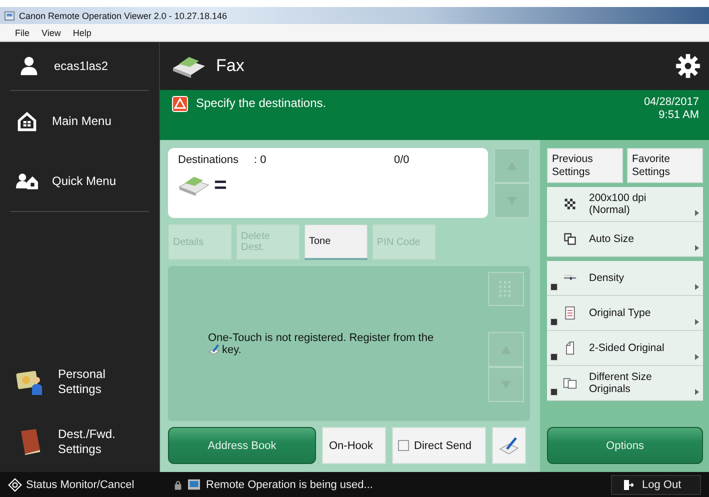  Describe the element at coordinates (27, 121) in the screenshot. I see `home-icon` at that location.